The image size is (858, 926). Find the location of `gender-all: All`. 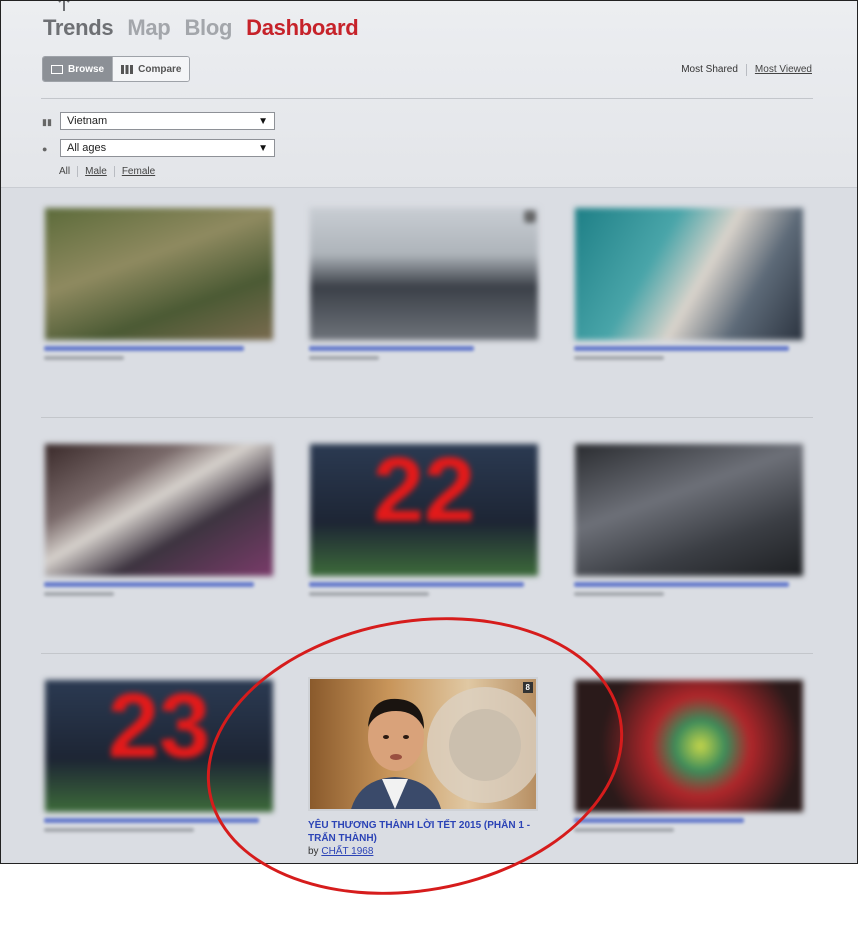

gender-all: All is located at coordinates (64, 171).